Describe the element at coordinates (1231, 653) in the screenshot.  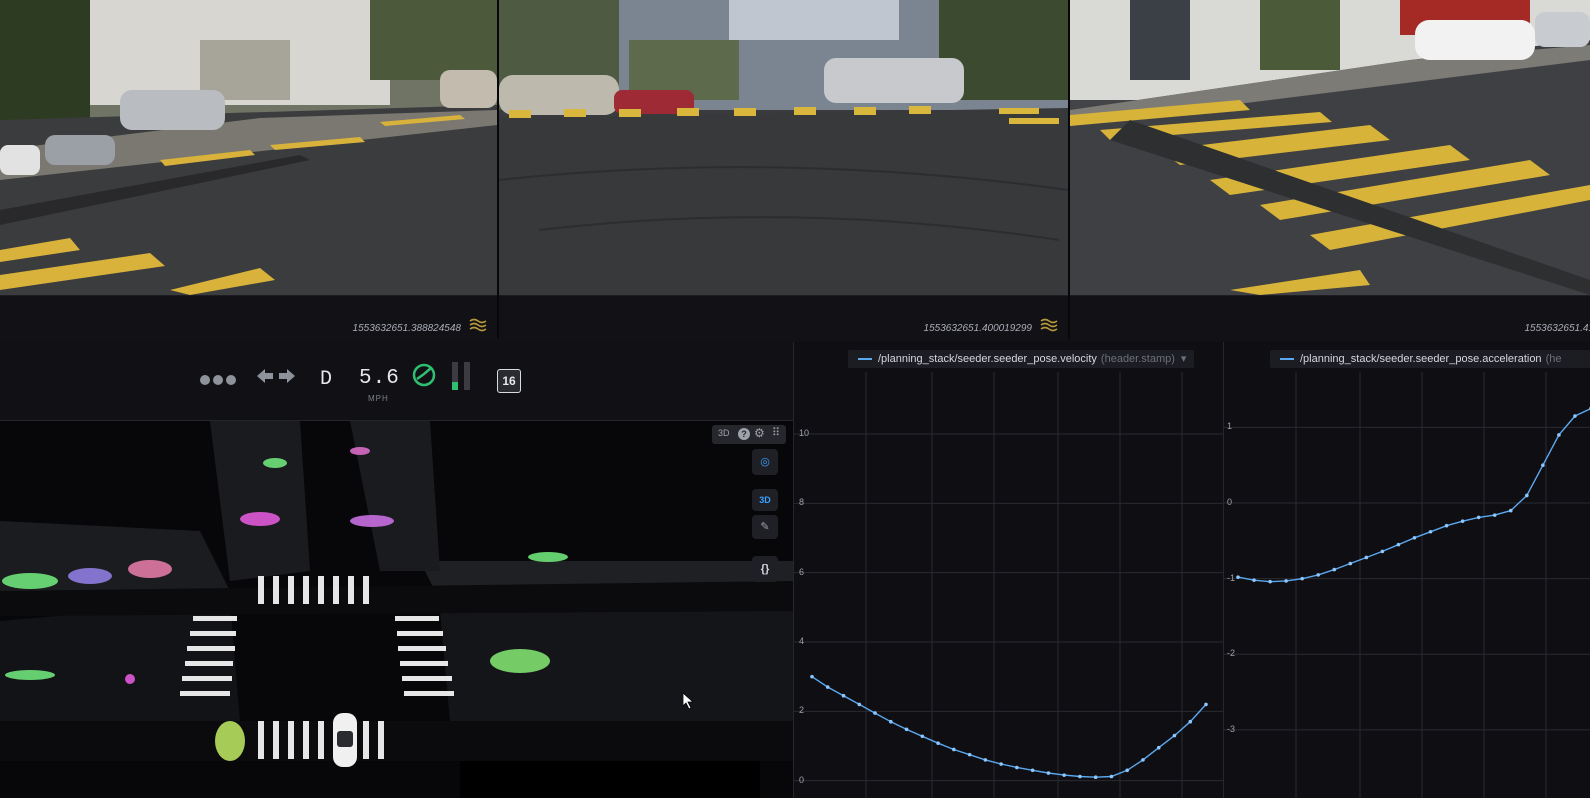
I see `y-tick-label: -2` at that location.